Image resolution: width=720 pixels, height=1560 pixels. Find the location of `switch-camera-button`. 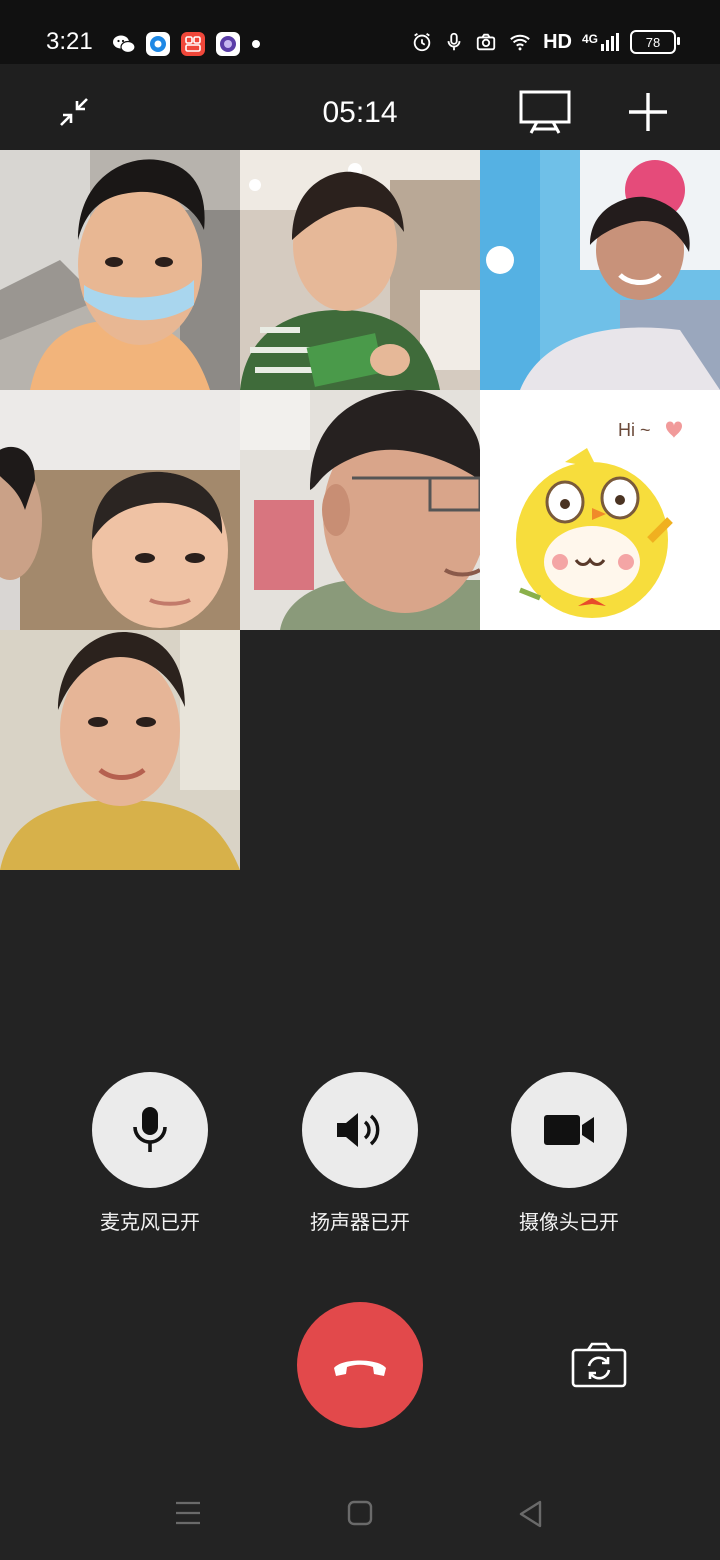

switch-camera-button is located at coordinates (599, 1365).